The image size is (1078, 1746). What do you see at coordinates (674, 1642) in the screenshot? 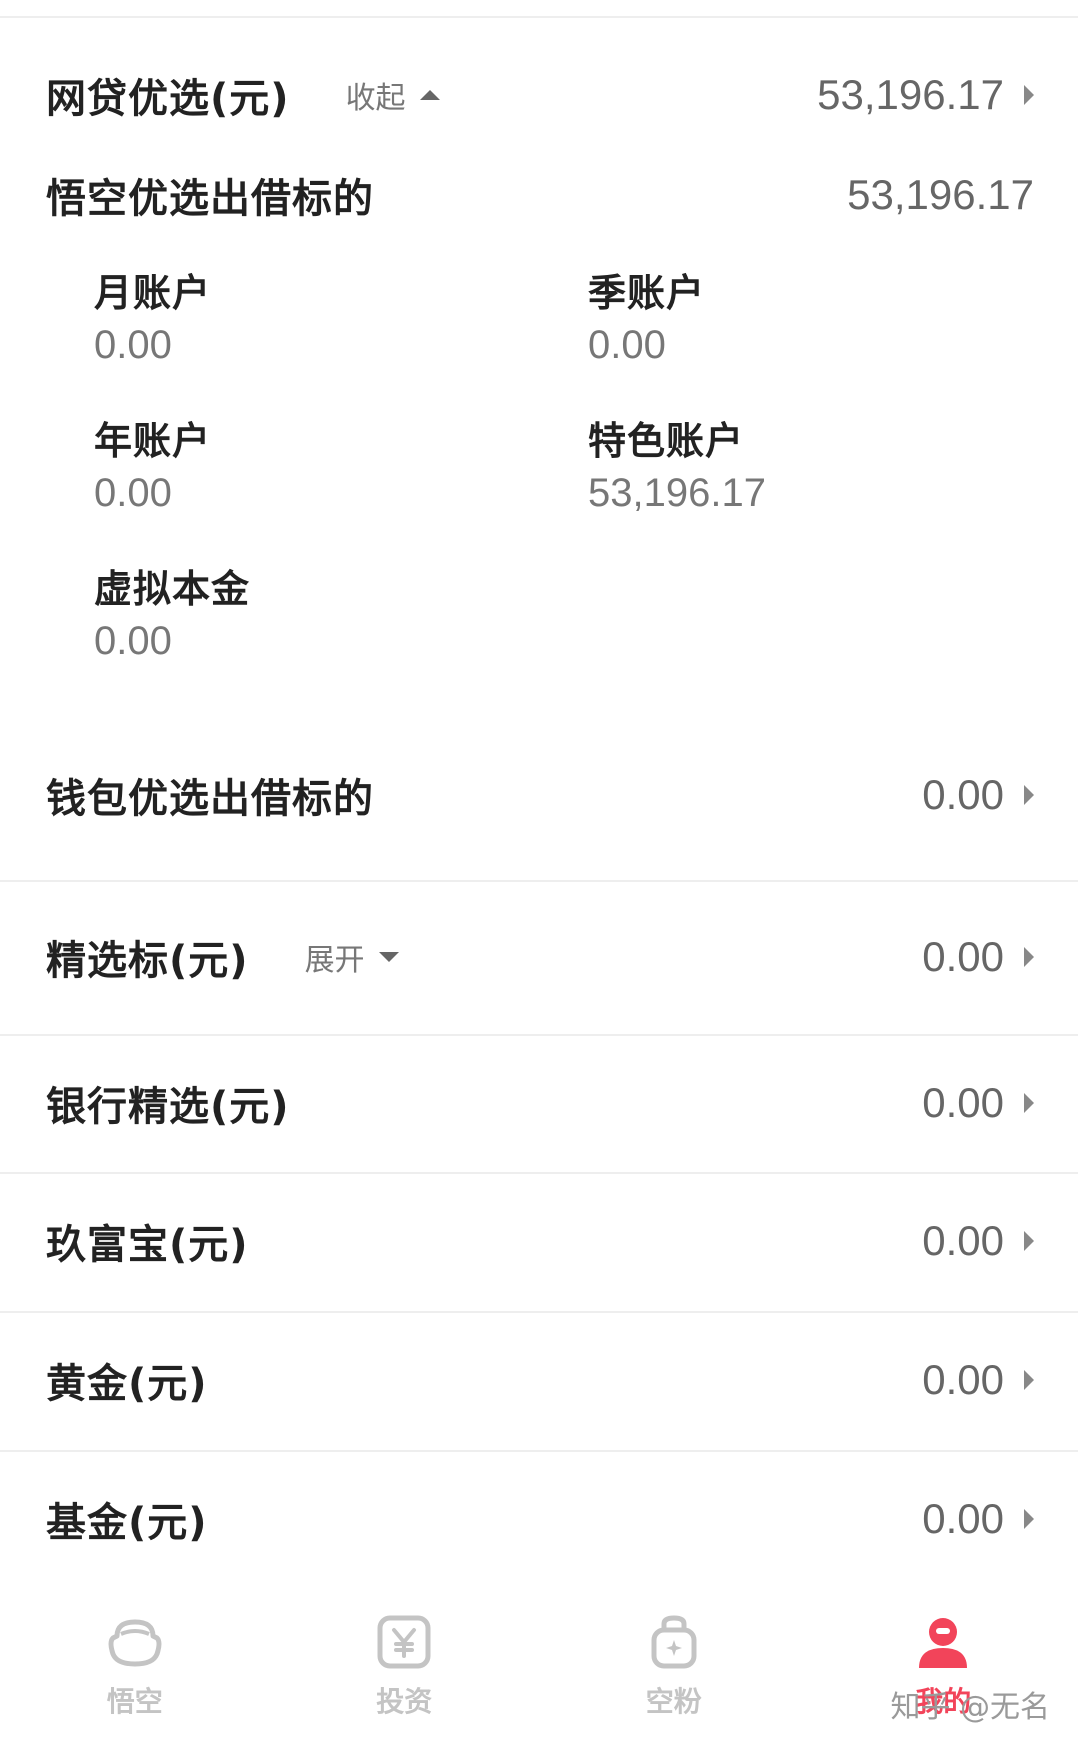
I see `bag-icon` at bounding box center [674, 1642].